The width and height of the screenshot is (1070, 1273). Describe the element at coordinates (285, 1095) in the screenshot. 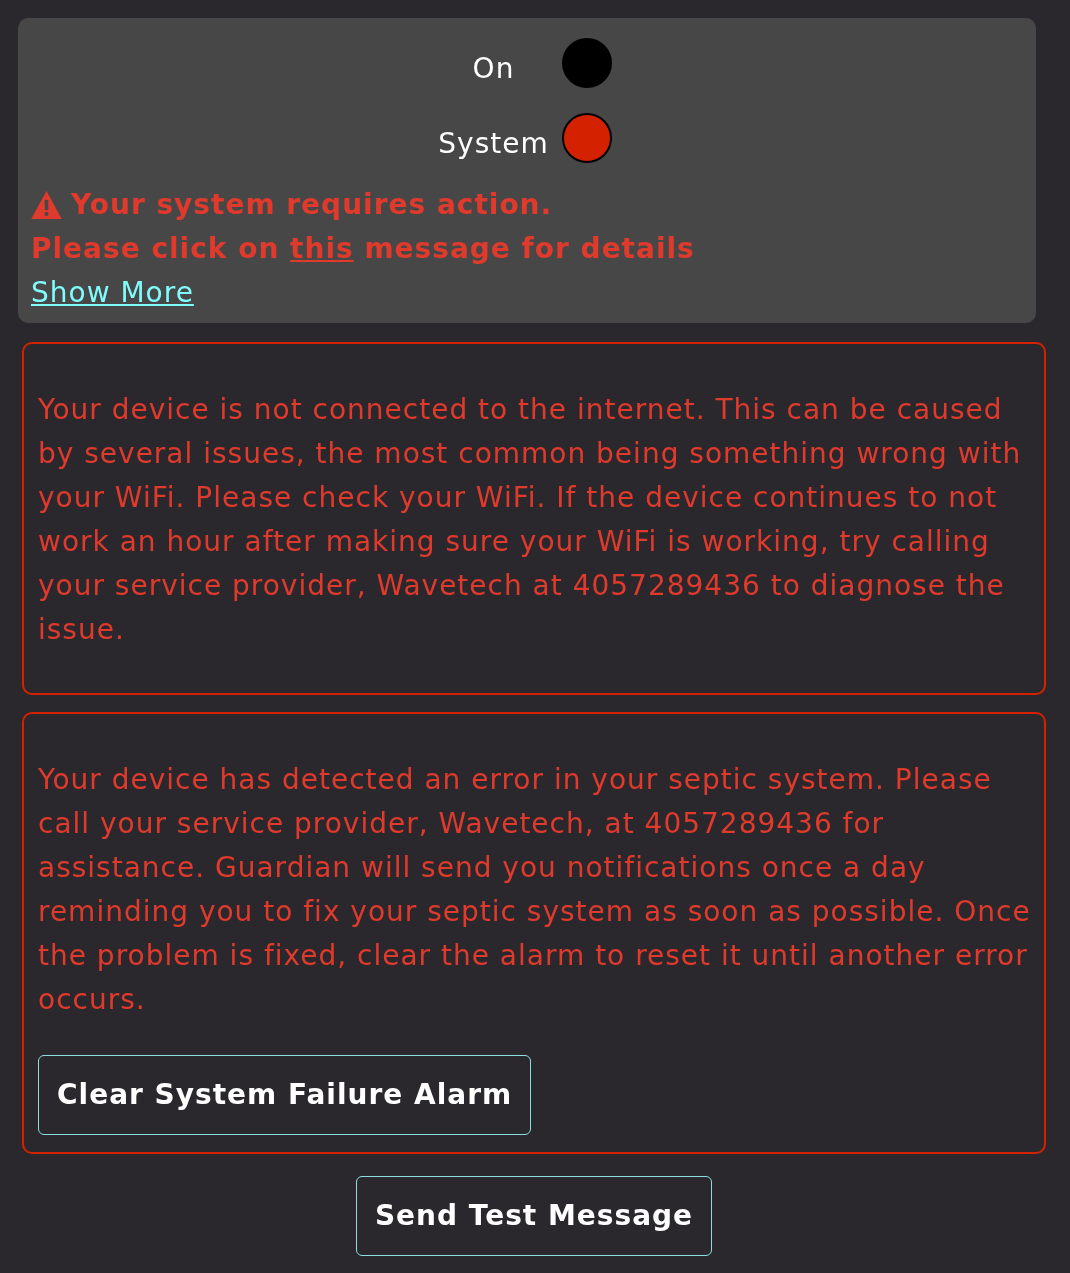

I see `clear-alarm-button: Clear System Failure Alarm` at that location.